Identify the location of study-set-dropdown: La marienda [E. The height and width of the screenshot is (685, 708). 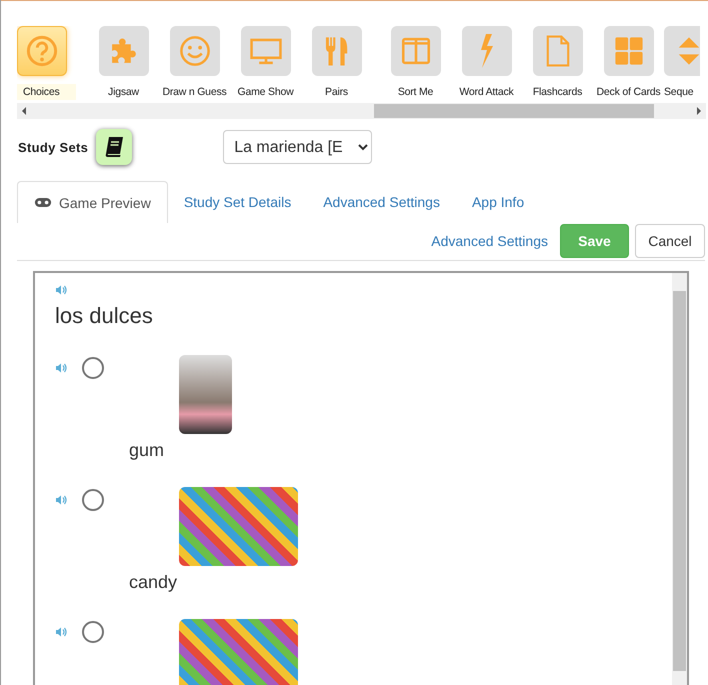
(297, 147).